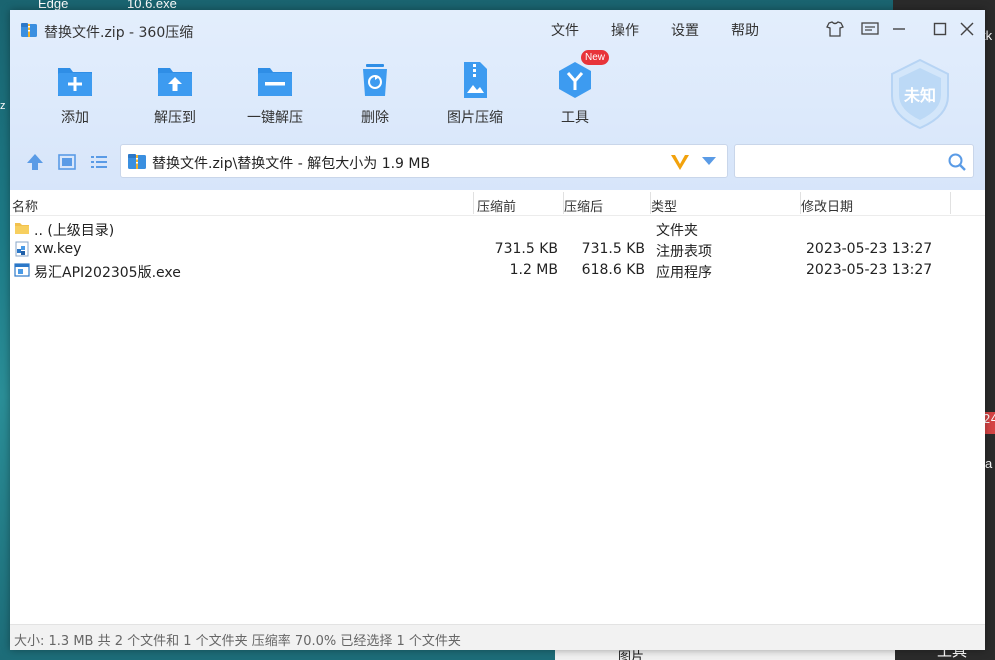  Describe the element at coordinates (957, 162) in the screenshot. I see `search-icon` at that location.